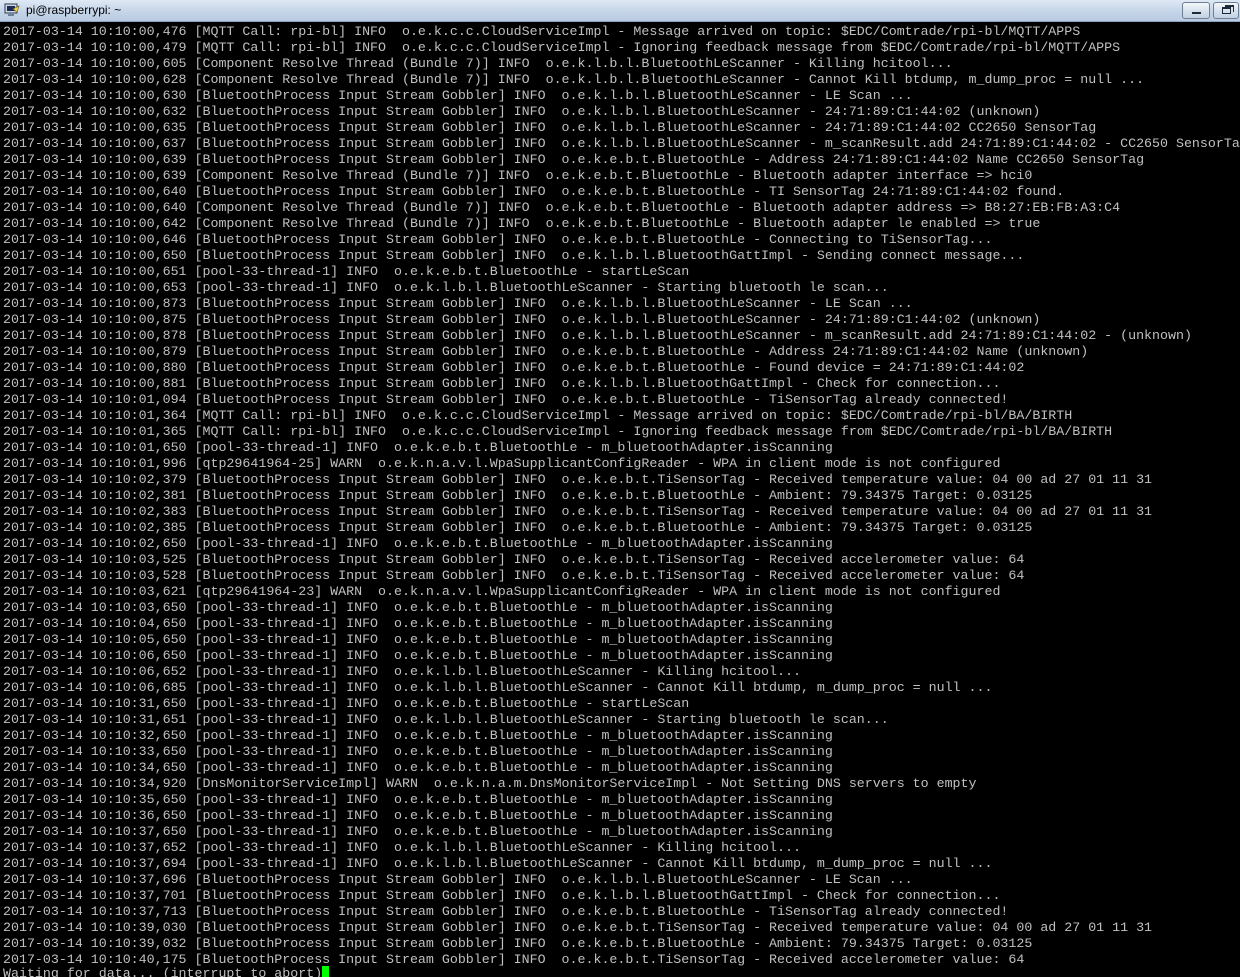 Image resolution: width=1240 pixels, height=977 pixels. Describe the element at coordinates (620, 11) in the screenshot. I see `title-bar: pi@raspberrypi: ~` at that location.